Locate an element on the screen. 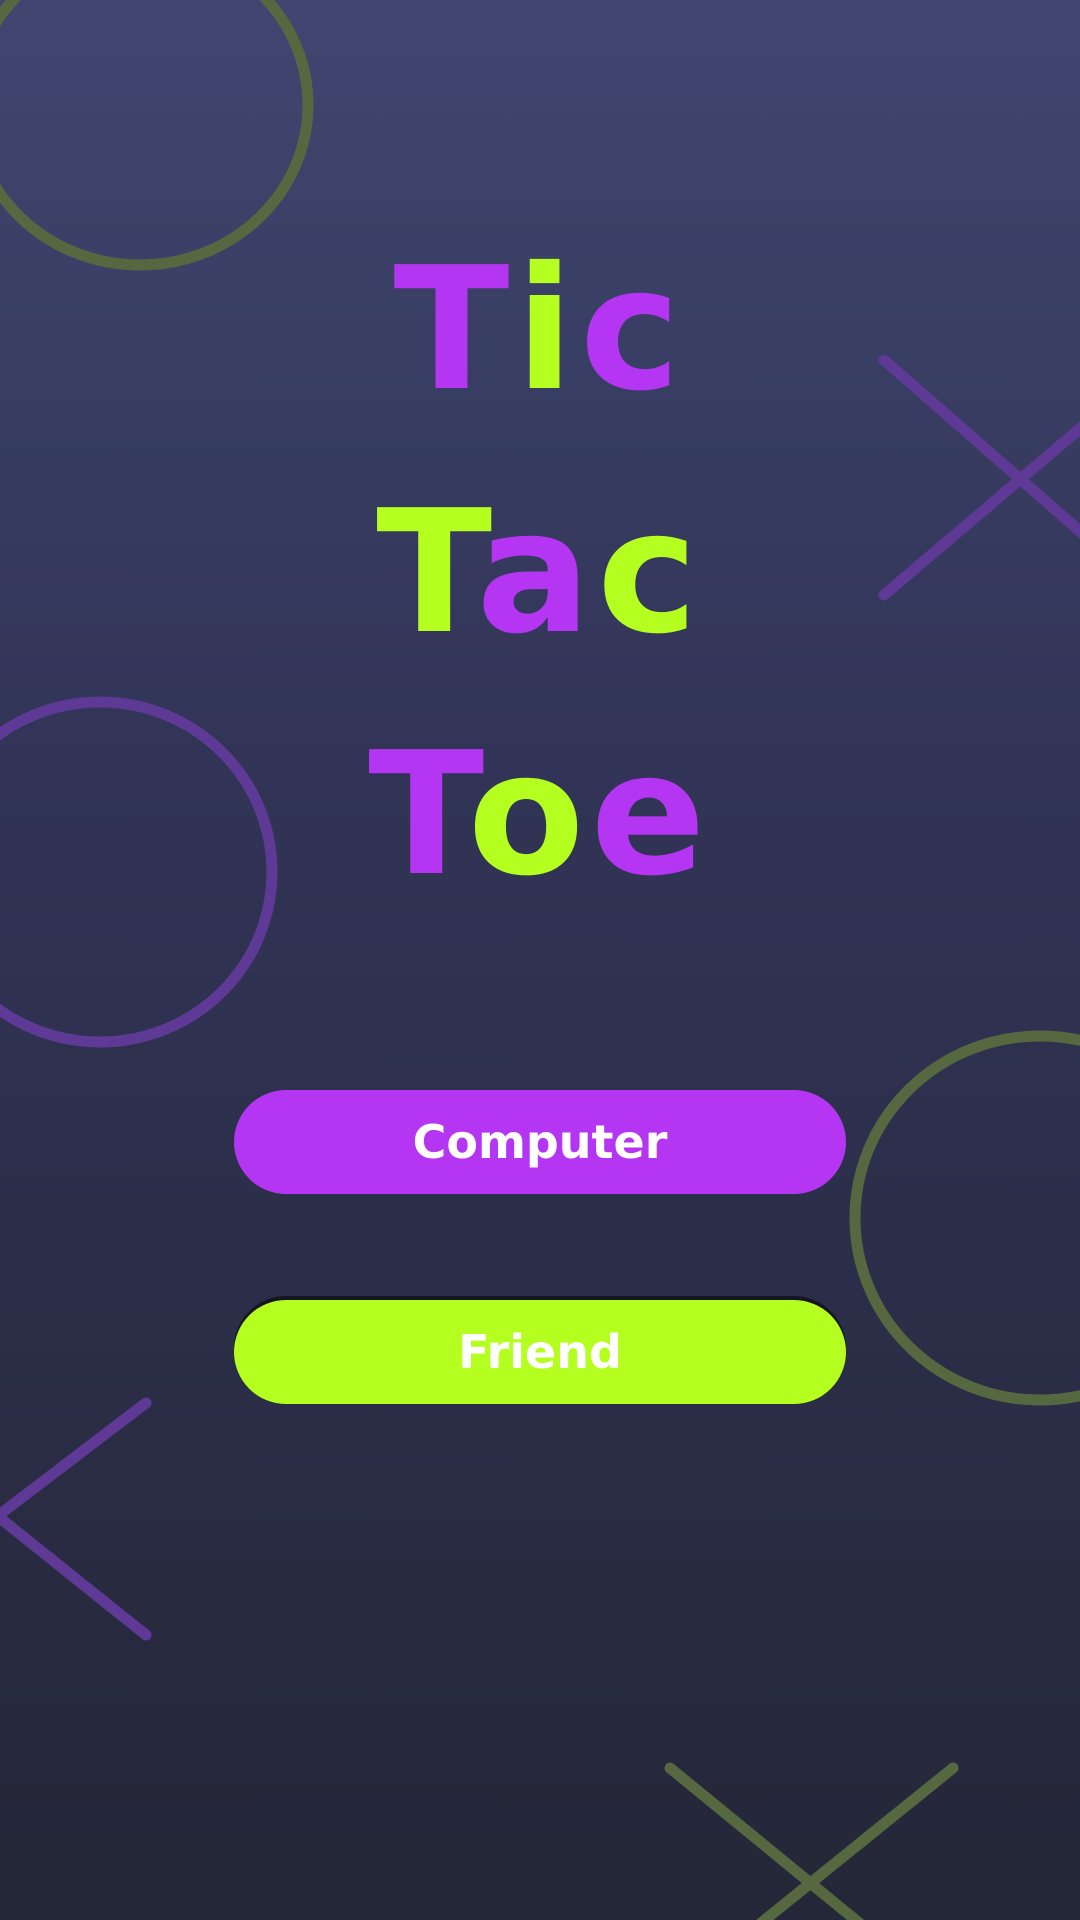 The height and width of the screenshot is (1920, 1080). title-letter: o is located at coordinates (529, 815).